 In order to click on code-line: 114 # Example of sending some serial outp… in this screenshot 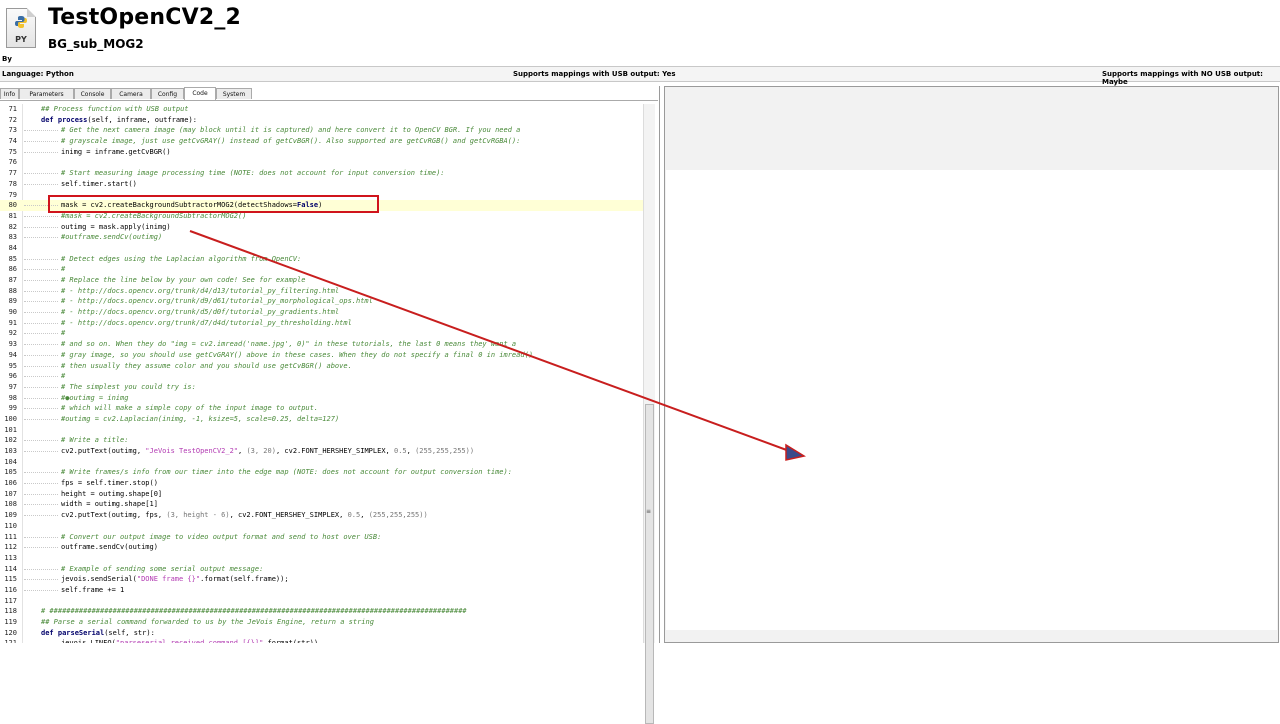, I will do `click(321, 569)`.